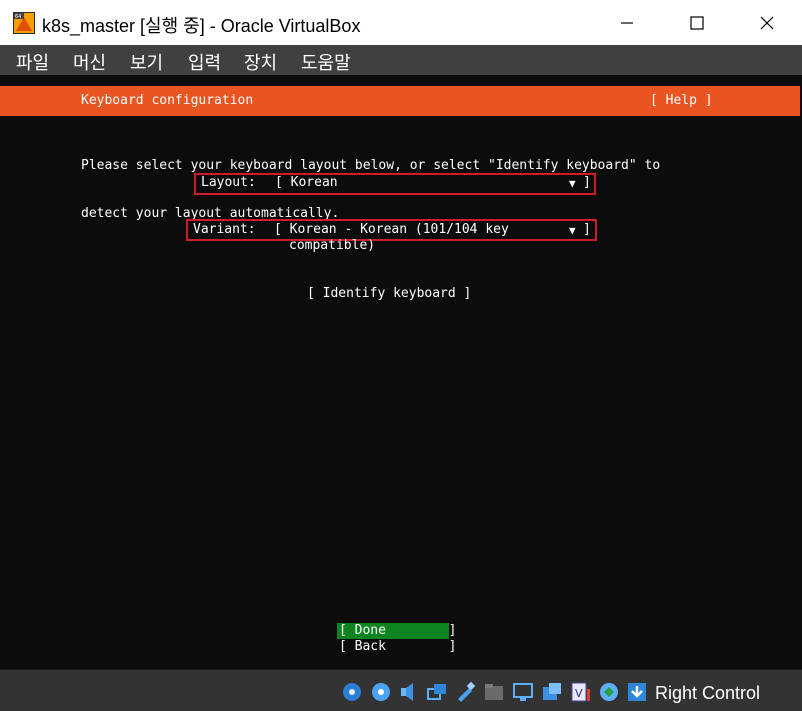 This screenshot has height=711, width=802. What do you see at coordinates (437, 692) in the screenshot?
I see `network-icon` at bounding box center [437, 692].